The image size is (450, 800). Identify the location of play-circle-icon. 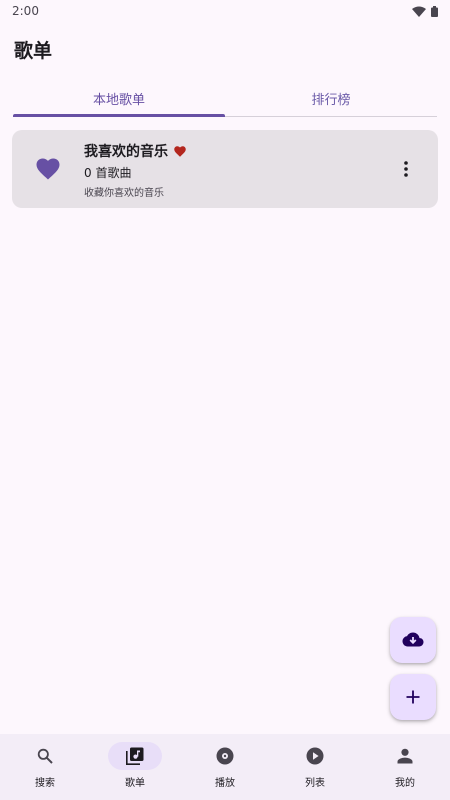
(315, 756).